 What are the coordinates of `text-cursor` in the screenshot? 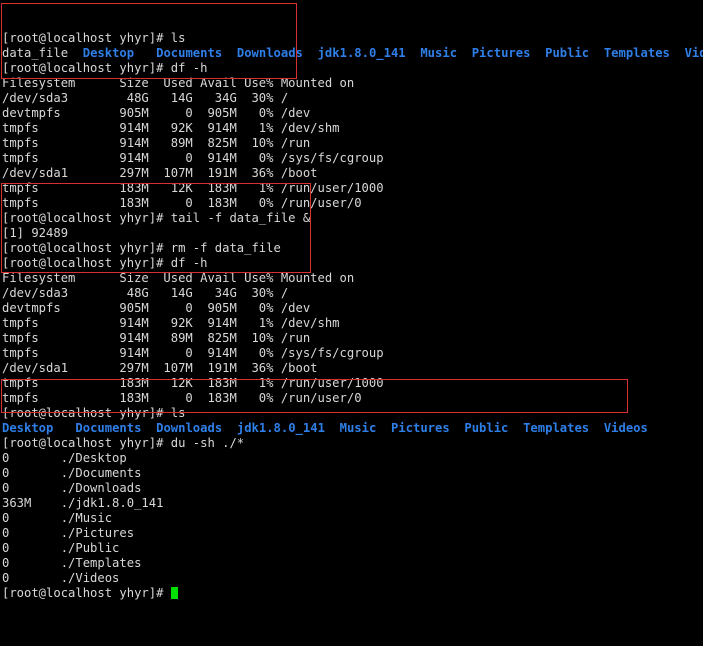 It's located at (174, 593).